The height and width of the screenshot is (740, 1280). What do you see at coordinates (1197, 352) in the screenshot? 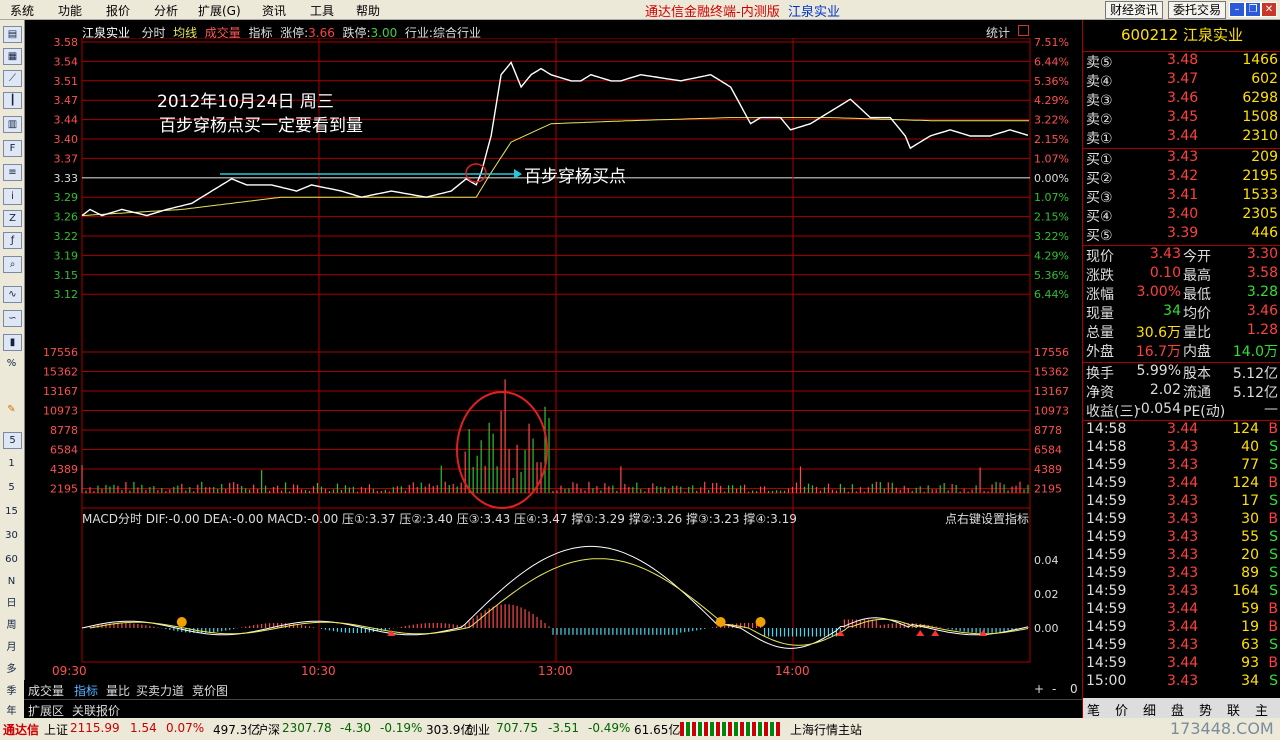
I see `stat-label: 内盘` at bounding box center [1197, 352].